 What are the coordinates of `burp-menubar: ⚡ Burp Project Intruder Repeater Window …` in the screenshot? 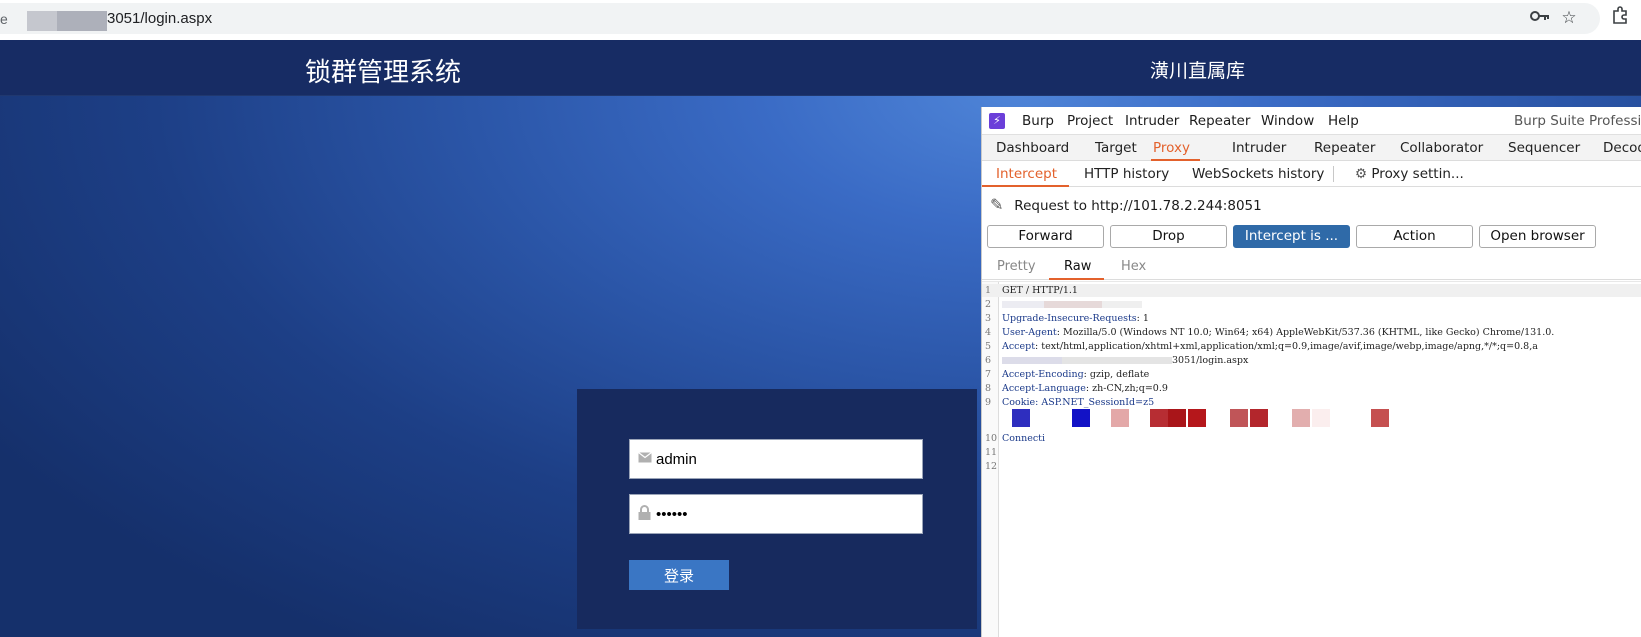 It's located at (1311, 121).